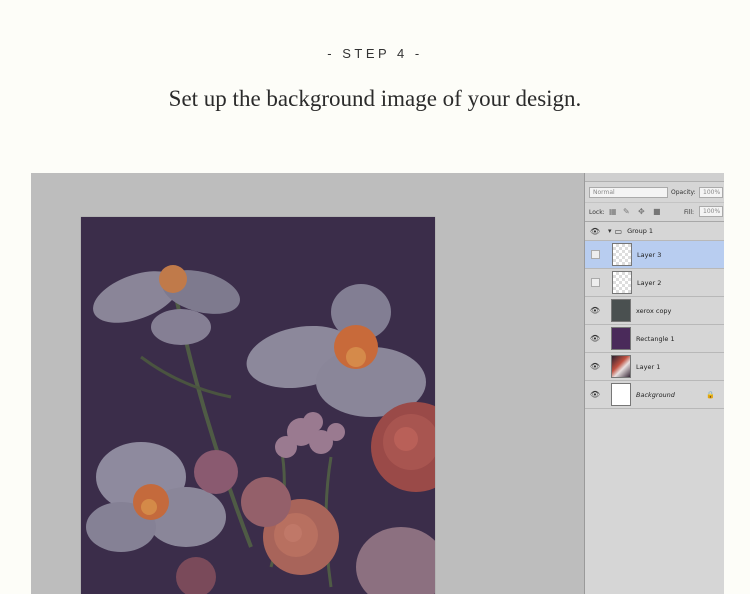  I want to click on folder-icon: ▭, so click(618, 231).